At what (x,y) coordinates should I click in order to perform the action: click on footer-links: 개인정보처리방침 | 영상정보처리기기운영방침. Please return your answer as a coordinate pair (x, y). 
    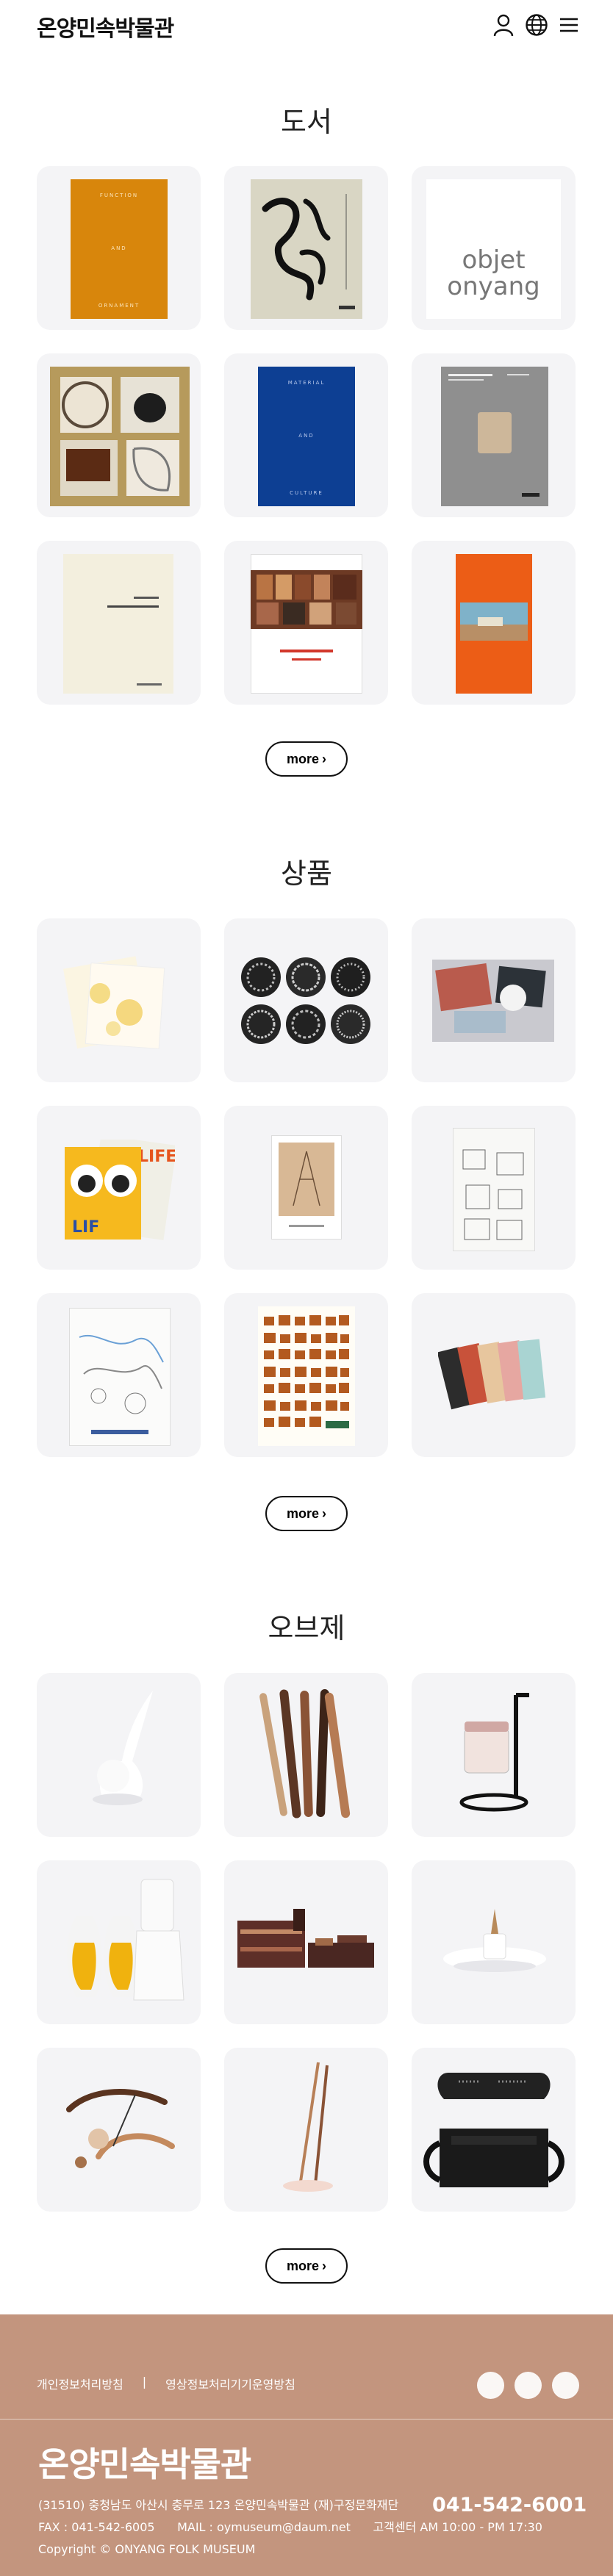
    Looking at the image, I should click on (166, 2383).